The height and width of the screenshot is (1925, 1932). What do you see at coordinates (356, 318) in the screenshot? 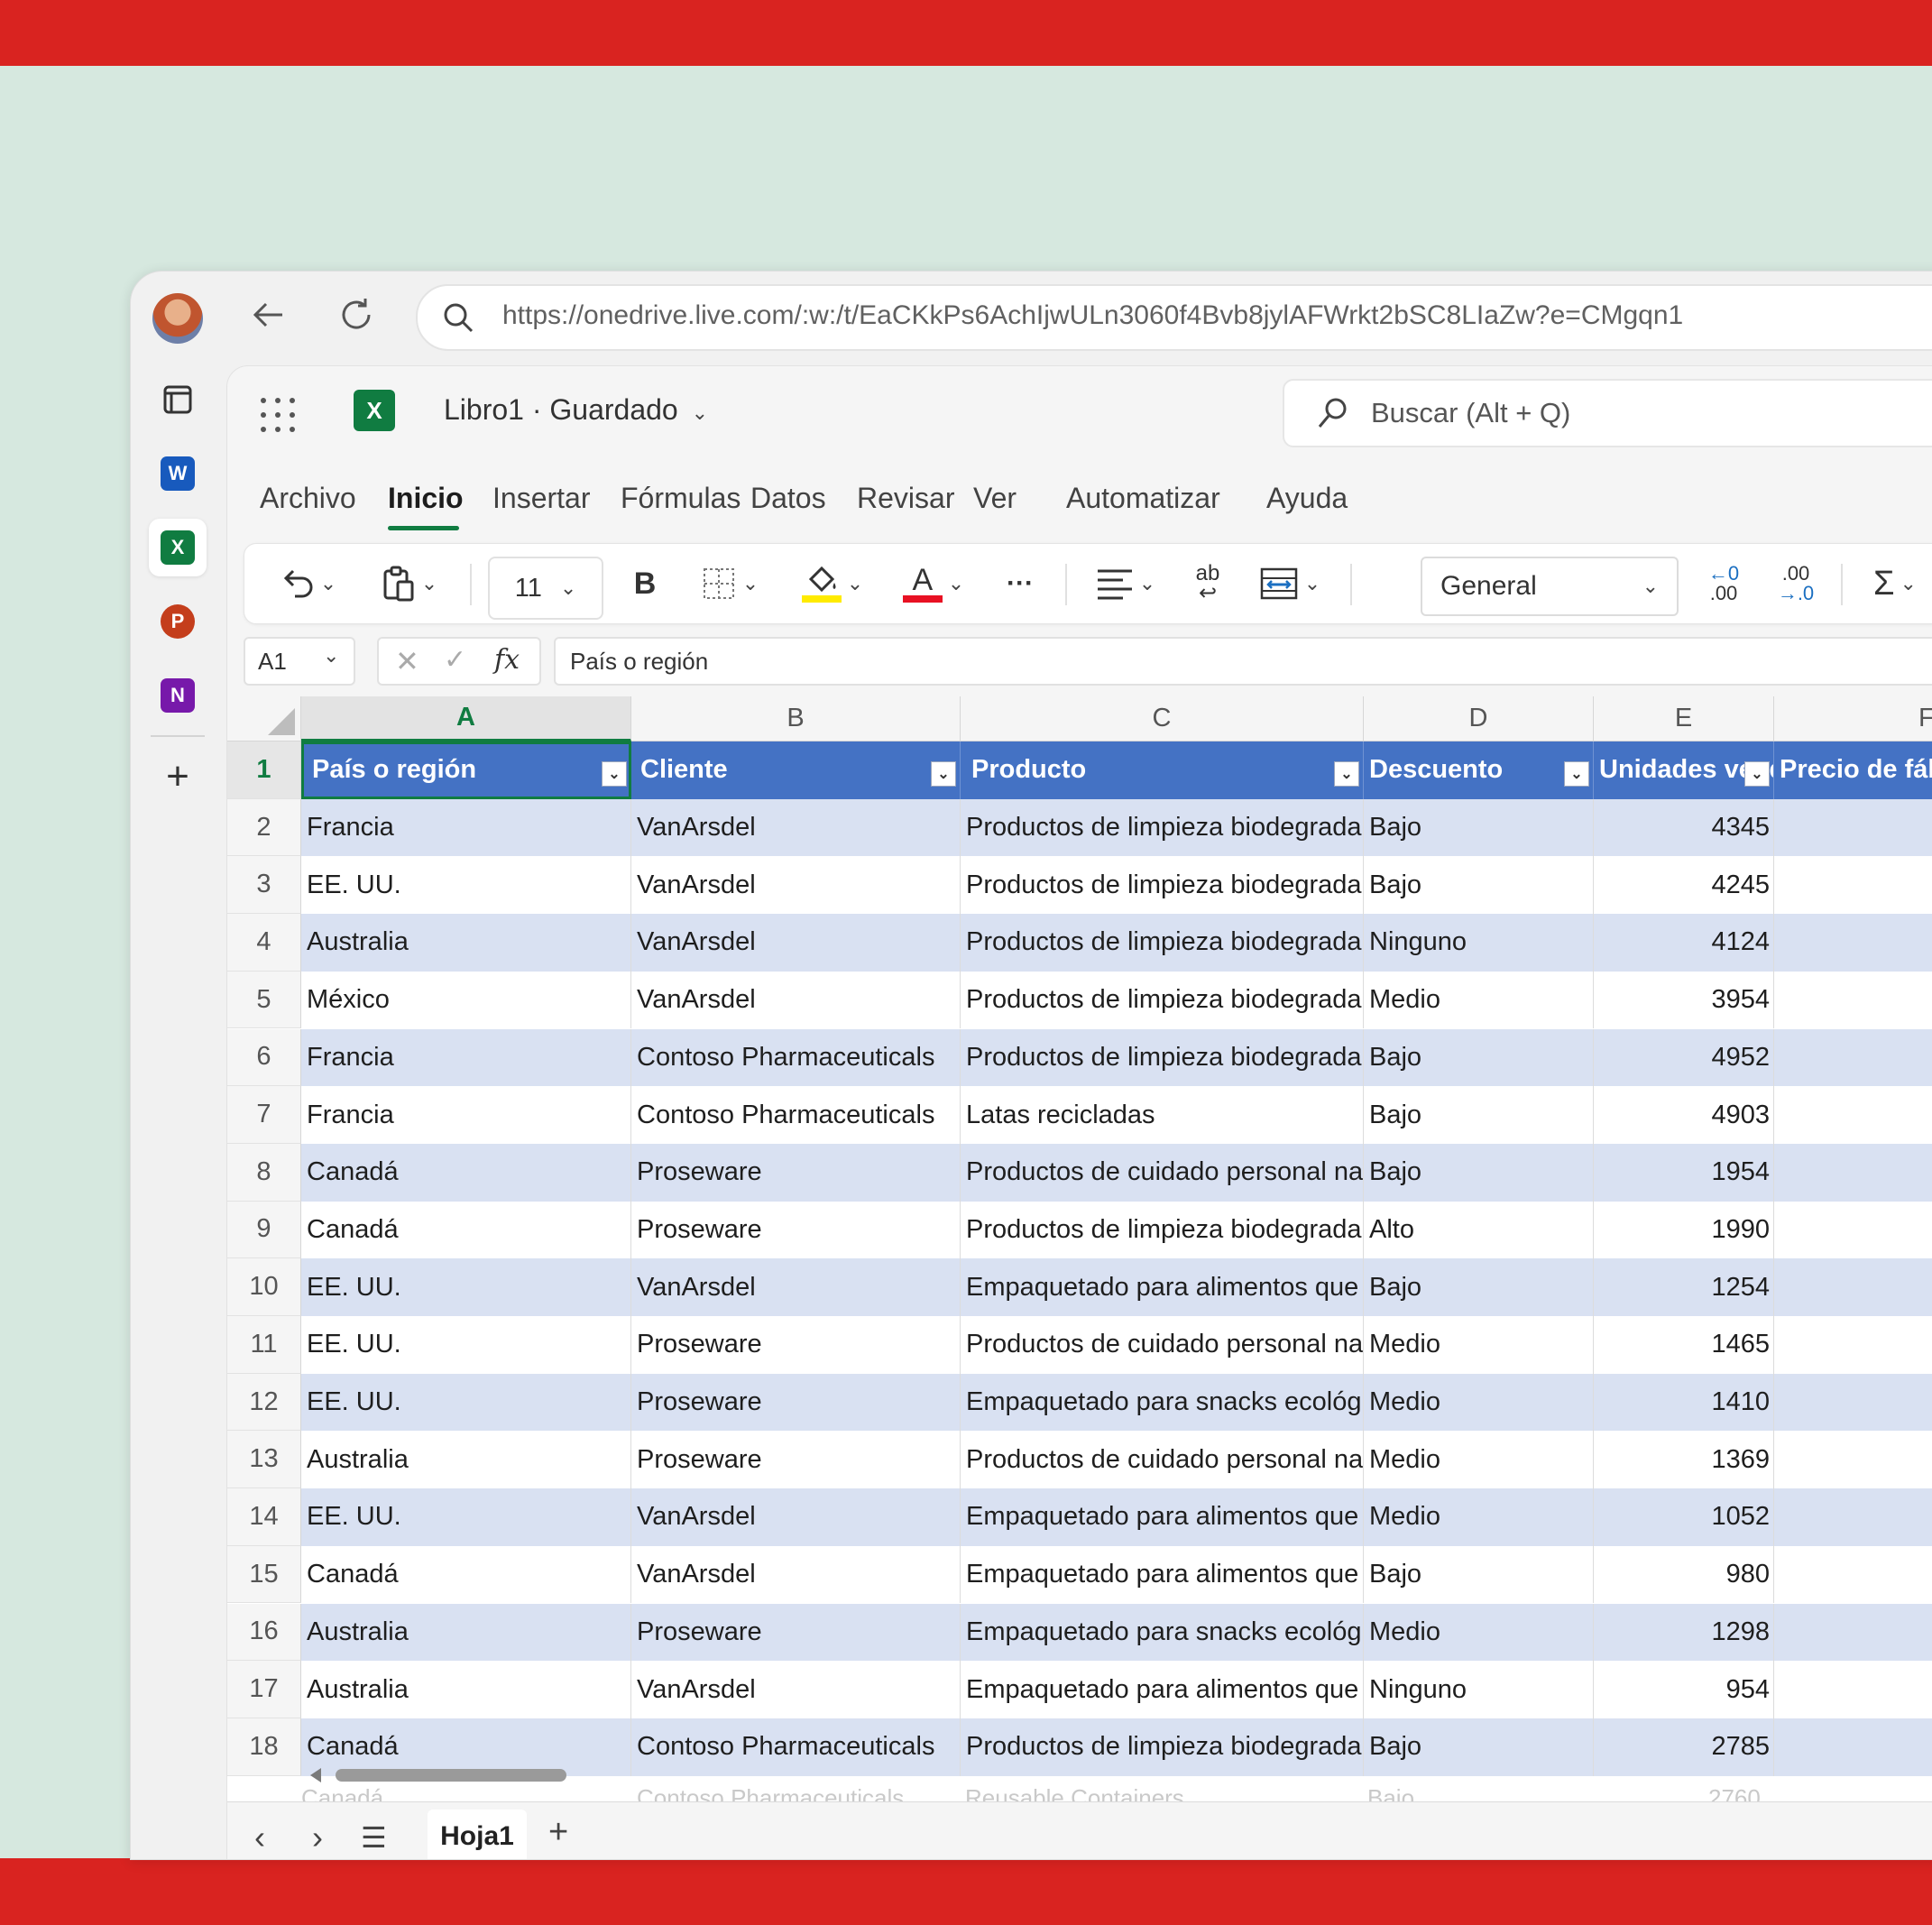
I see `refresh-icon` at bounding box center [356, 318].